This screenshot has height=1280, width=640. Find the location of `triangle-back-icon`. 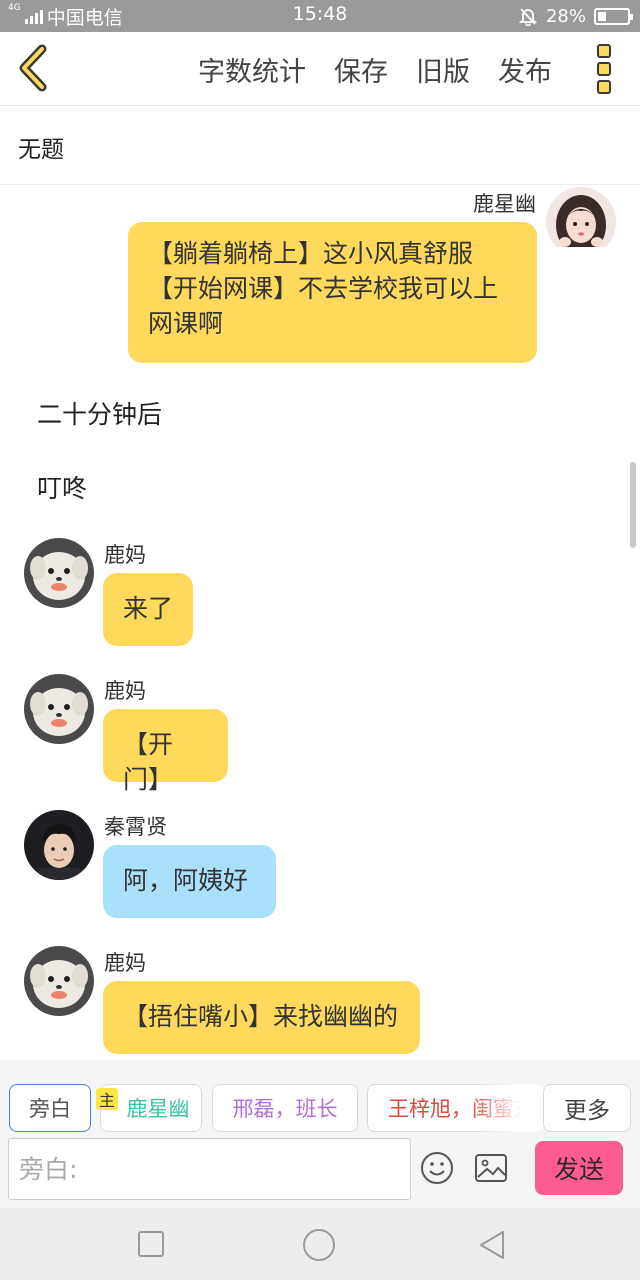

triangle-back-icon is located at coordinates (492, 1245).